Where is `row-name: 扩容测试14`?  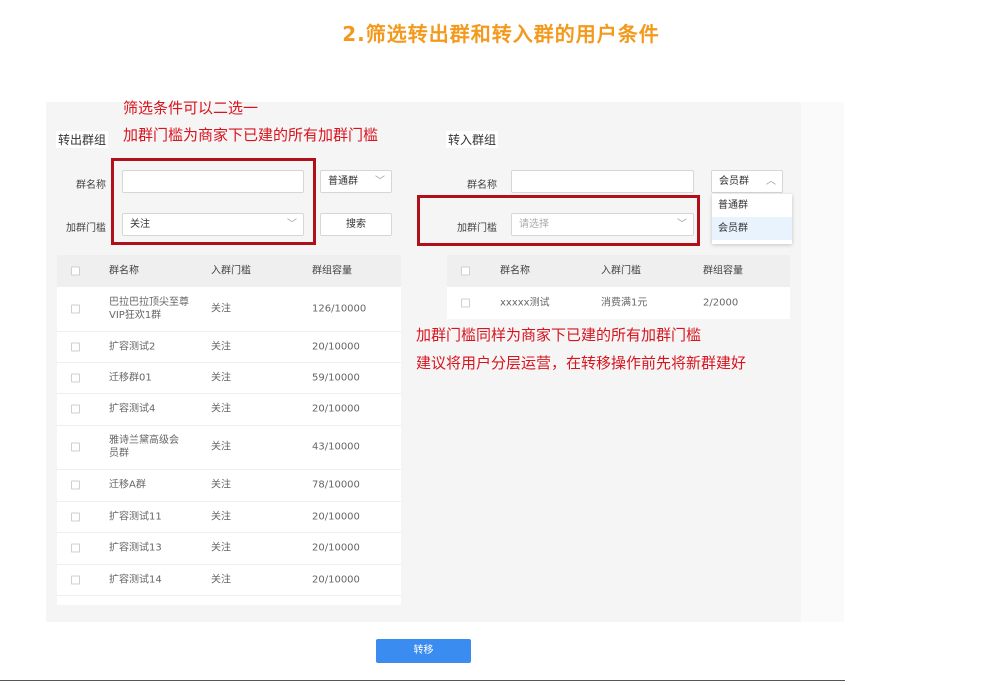
row-name: 扩容测试14 is located at coordinates (135, 579).